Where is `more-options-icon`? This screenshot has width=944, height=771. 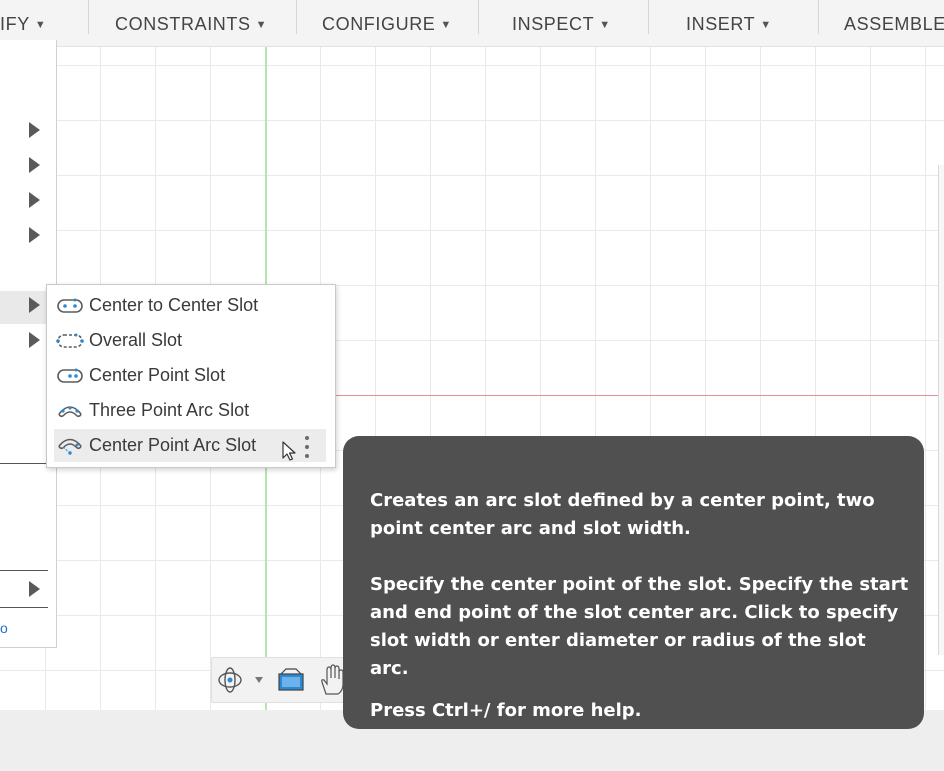 more-options-icon is located at coordinates (307, 447).